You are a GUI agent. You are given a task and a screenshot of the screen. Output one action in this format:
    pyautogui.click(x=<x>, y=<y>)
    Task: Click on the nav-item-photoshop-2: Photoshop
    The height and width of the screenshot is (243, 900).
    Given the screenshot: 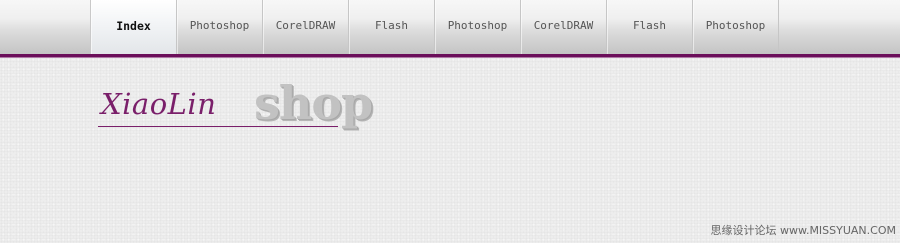 What is the action you would take?
    pyautogui.click(x=478, y=27)
    